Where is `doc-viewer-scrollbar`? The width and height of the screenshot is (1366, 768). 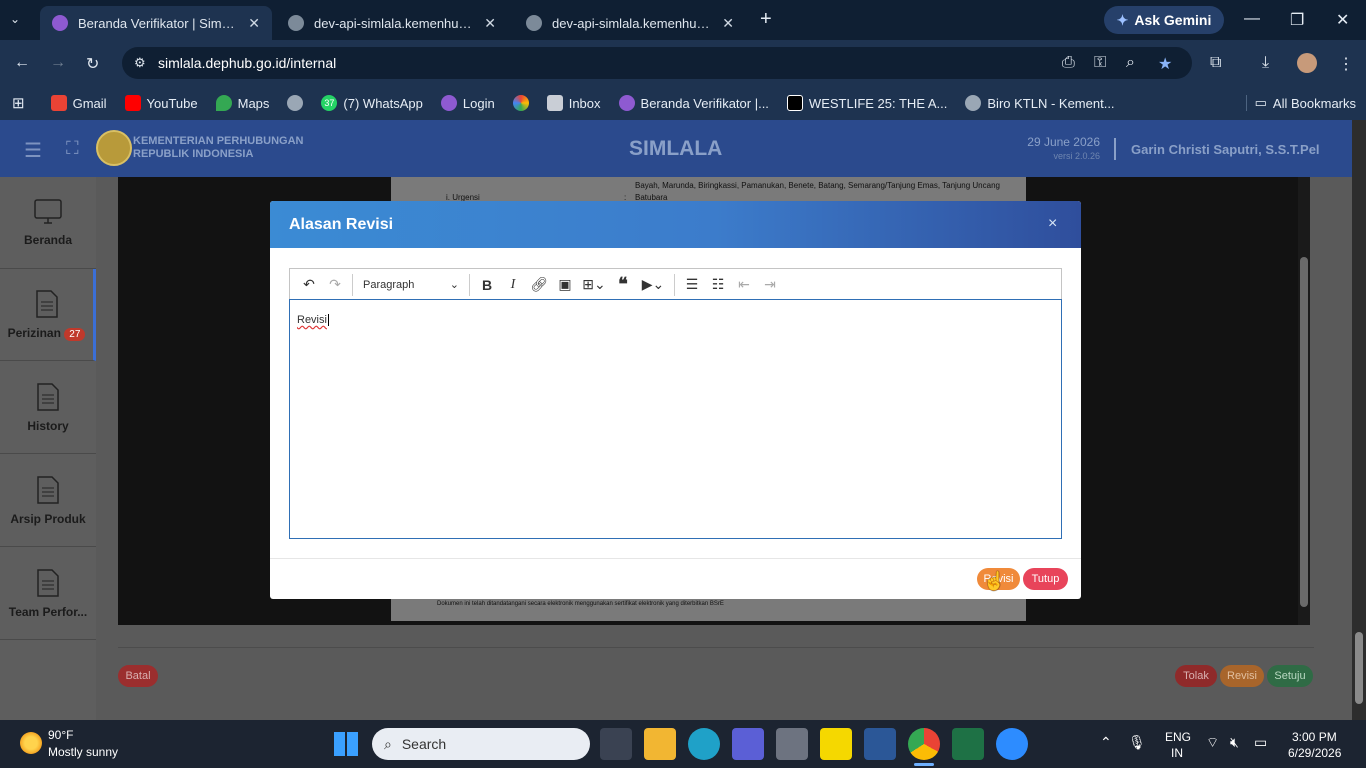
doc-viewer-scrollbar is located at coordinates (1304, 401).